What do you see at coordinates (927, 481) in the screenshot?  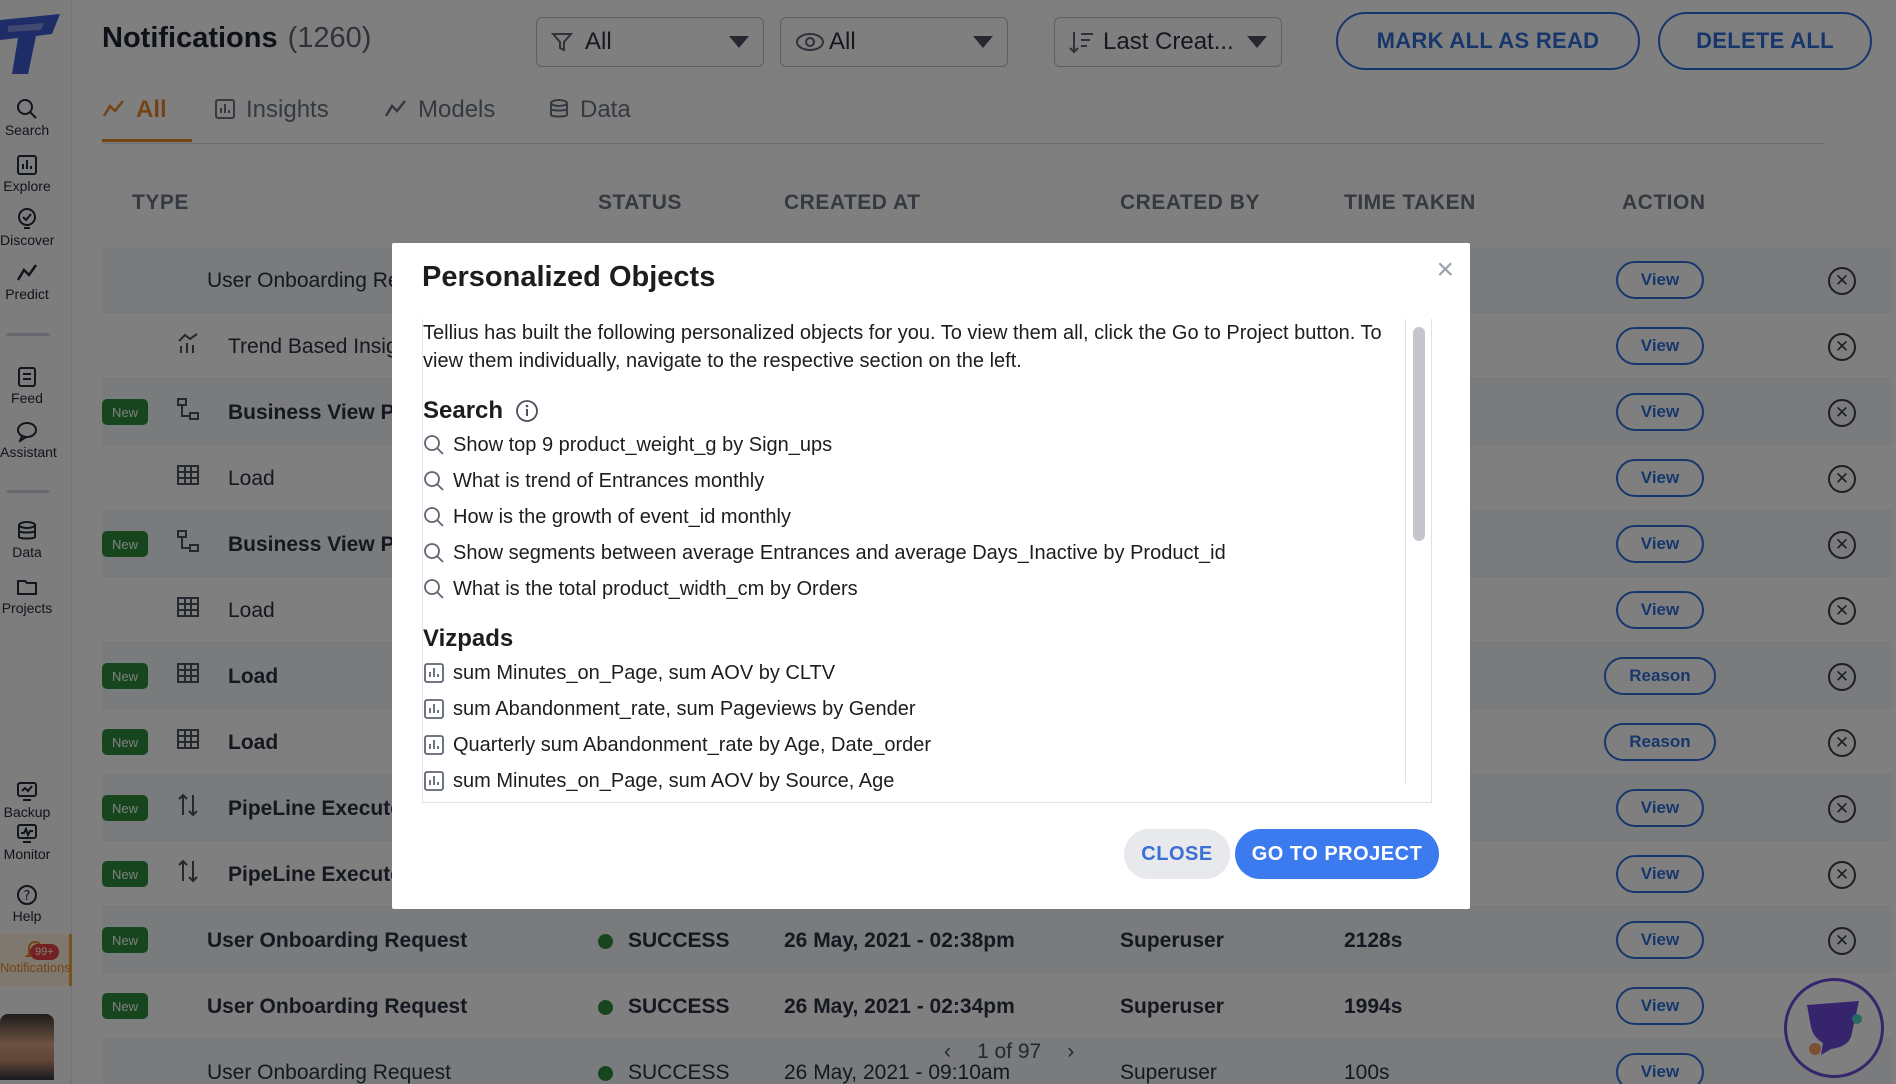 I see `search-object-item: What is trend of Entrances monthly` at bounding box center [927, 481].